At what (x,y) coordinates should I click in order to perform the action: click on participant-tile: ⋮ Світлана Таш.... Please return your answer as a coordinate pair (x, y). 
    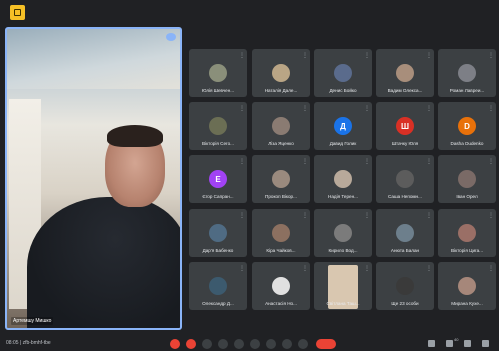
    Looking at the image, I should click on (343, 286).